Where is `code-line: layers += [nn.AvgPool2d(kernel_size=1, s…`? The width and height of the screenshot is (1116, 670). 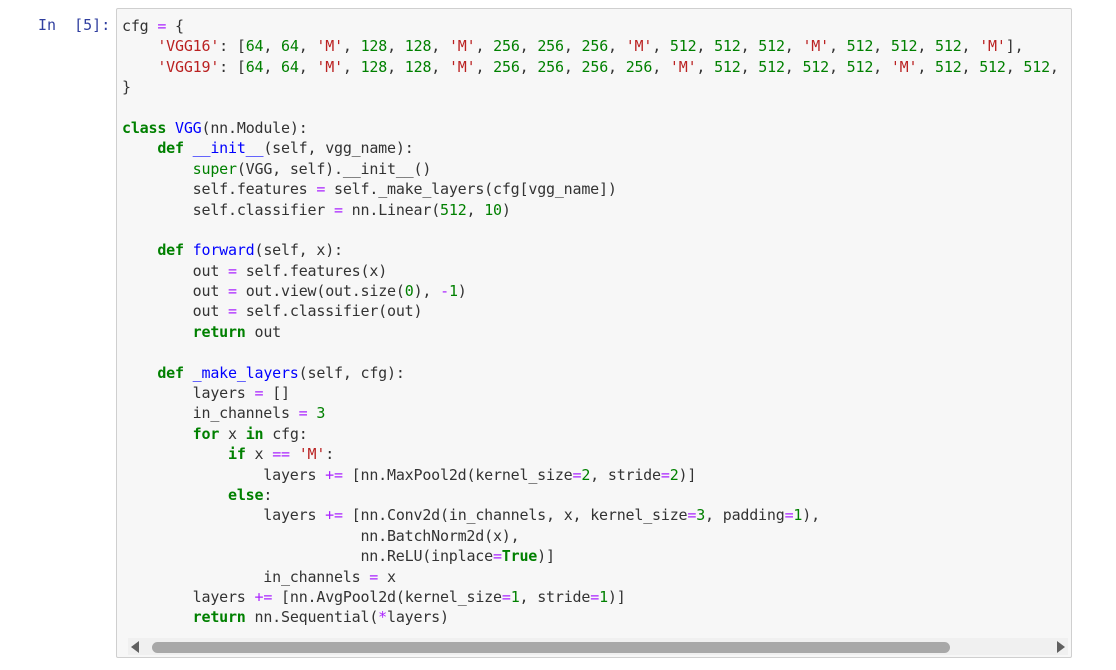 code-line: layers += [nn.AvgPool2d(kernel_size=1, s… is located at coordinates (409, 596).